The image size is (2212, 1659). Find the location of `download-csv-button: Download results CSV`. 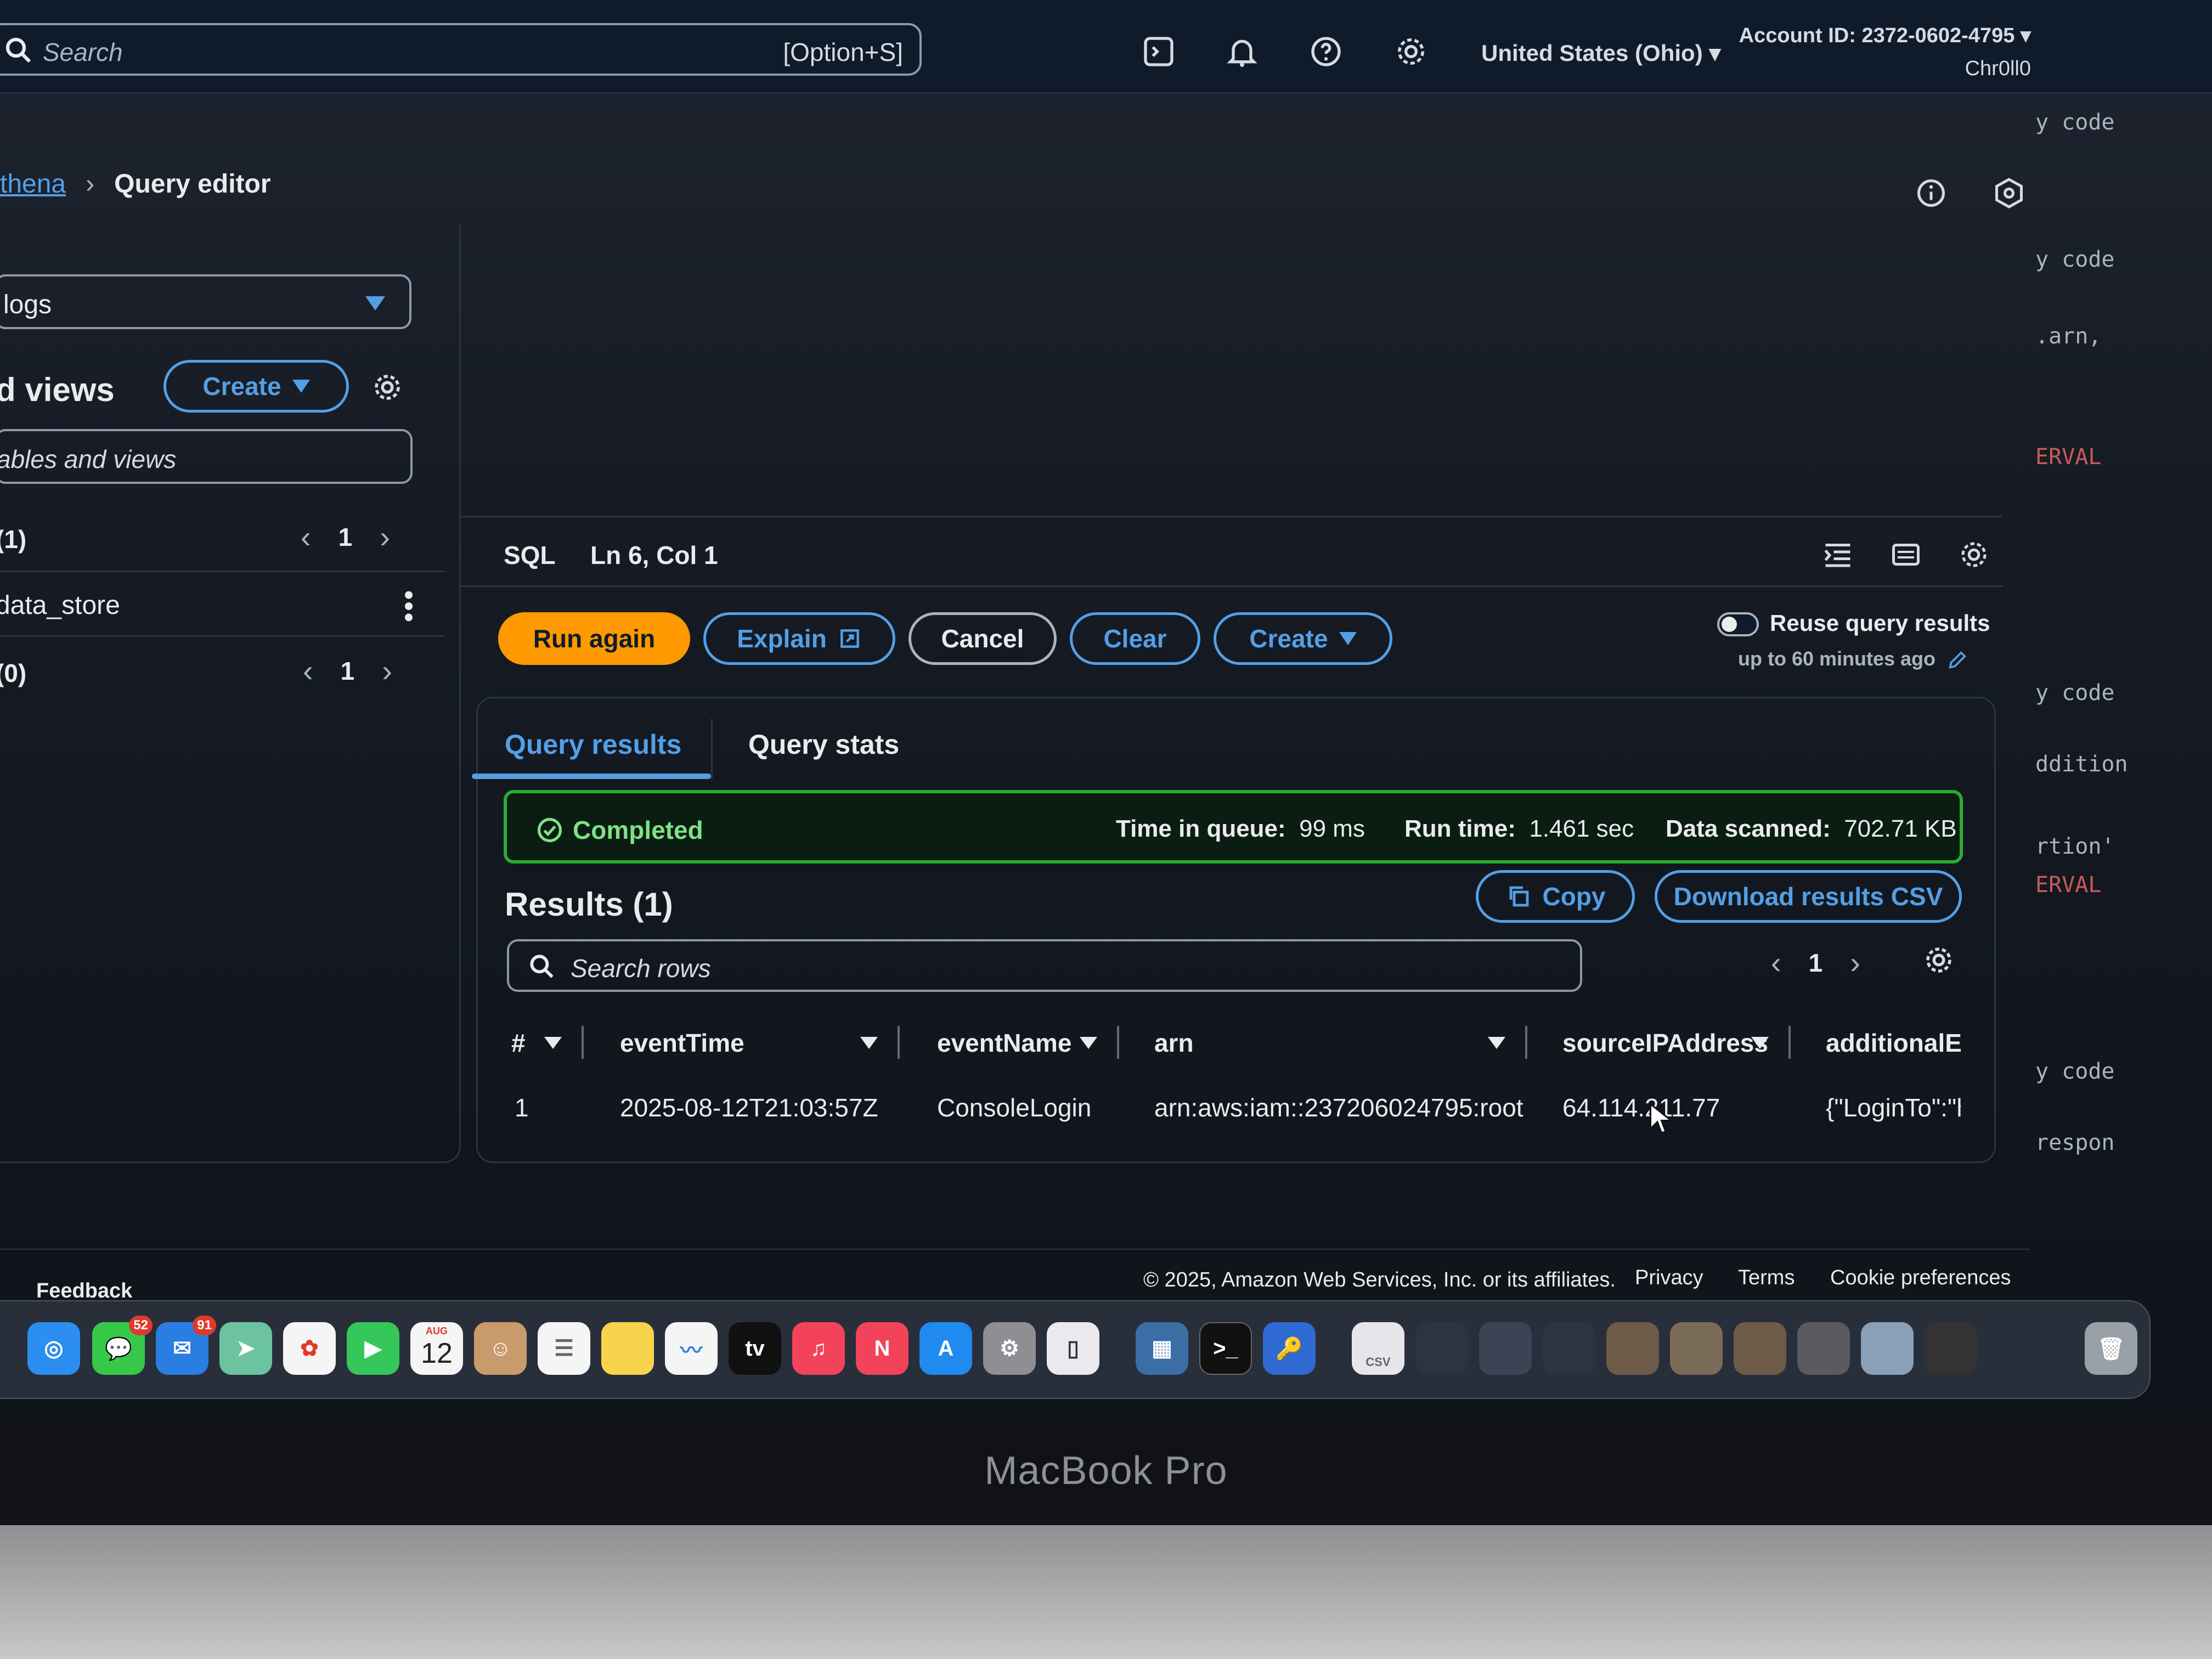

download-csv-button: Download results CSV is located at coordinates (1809, 897).